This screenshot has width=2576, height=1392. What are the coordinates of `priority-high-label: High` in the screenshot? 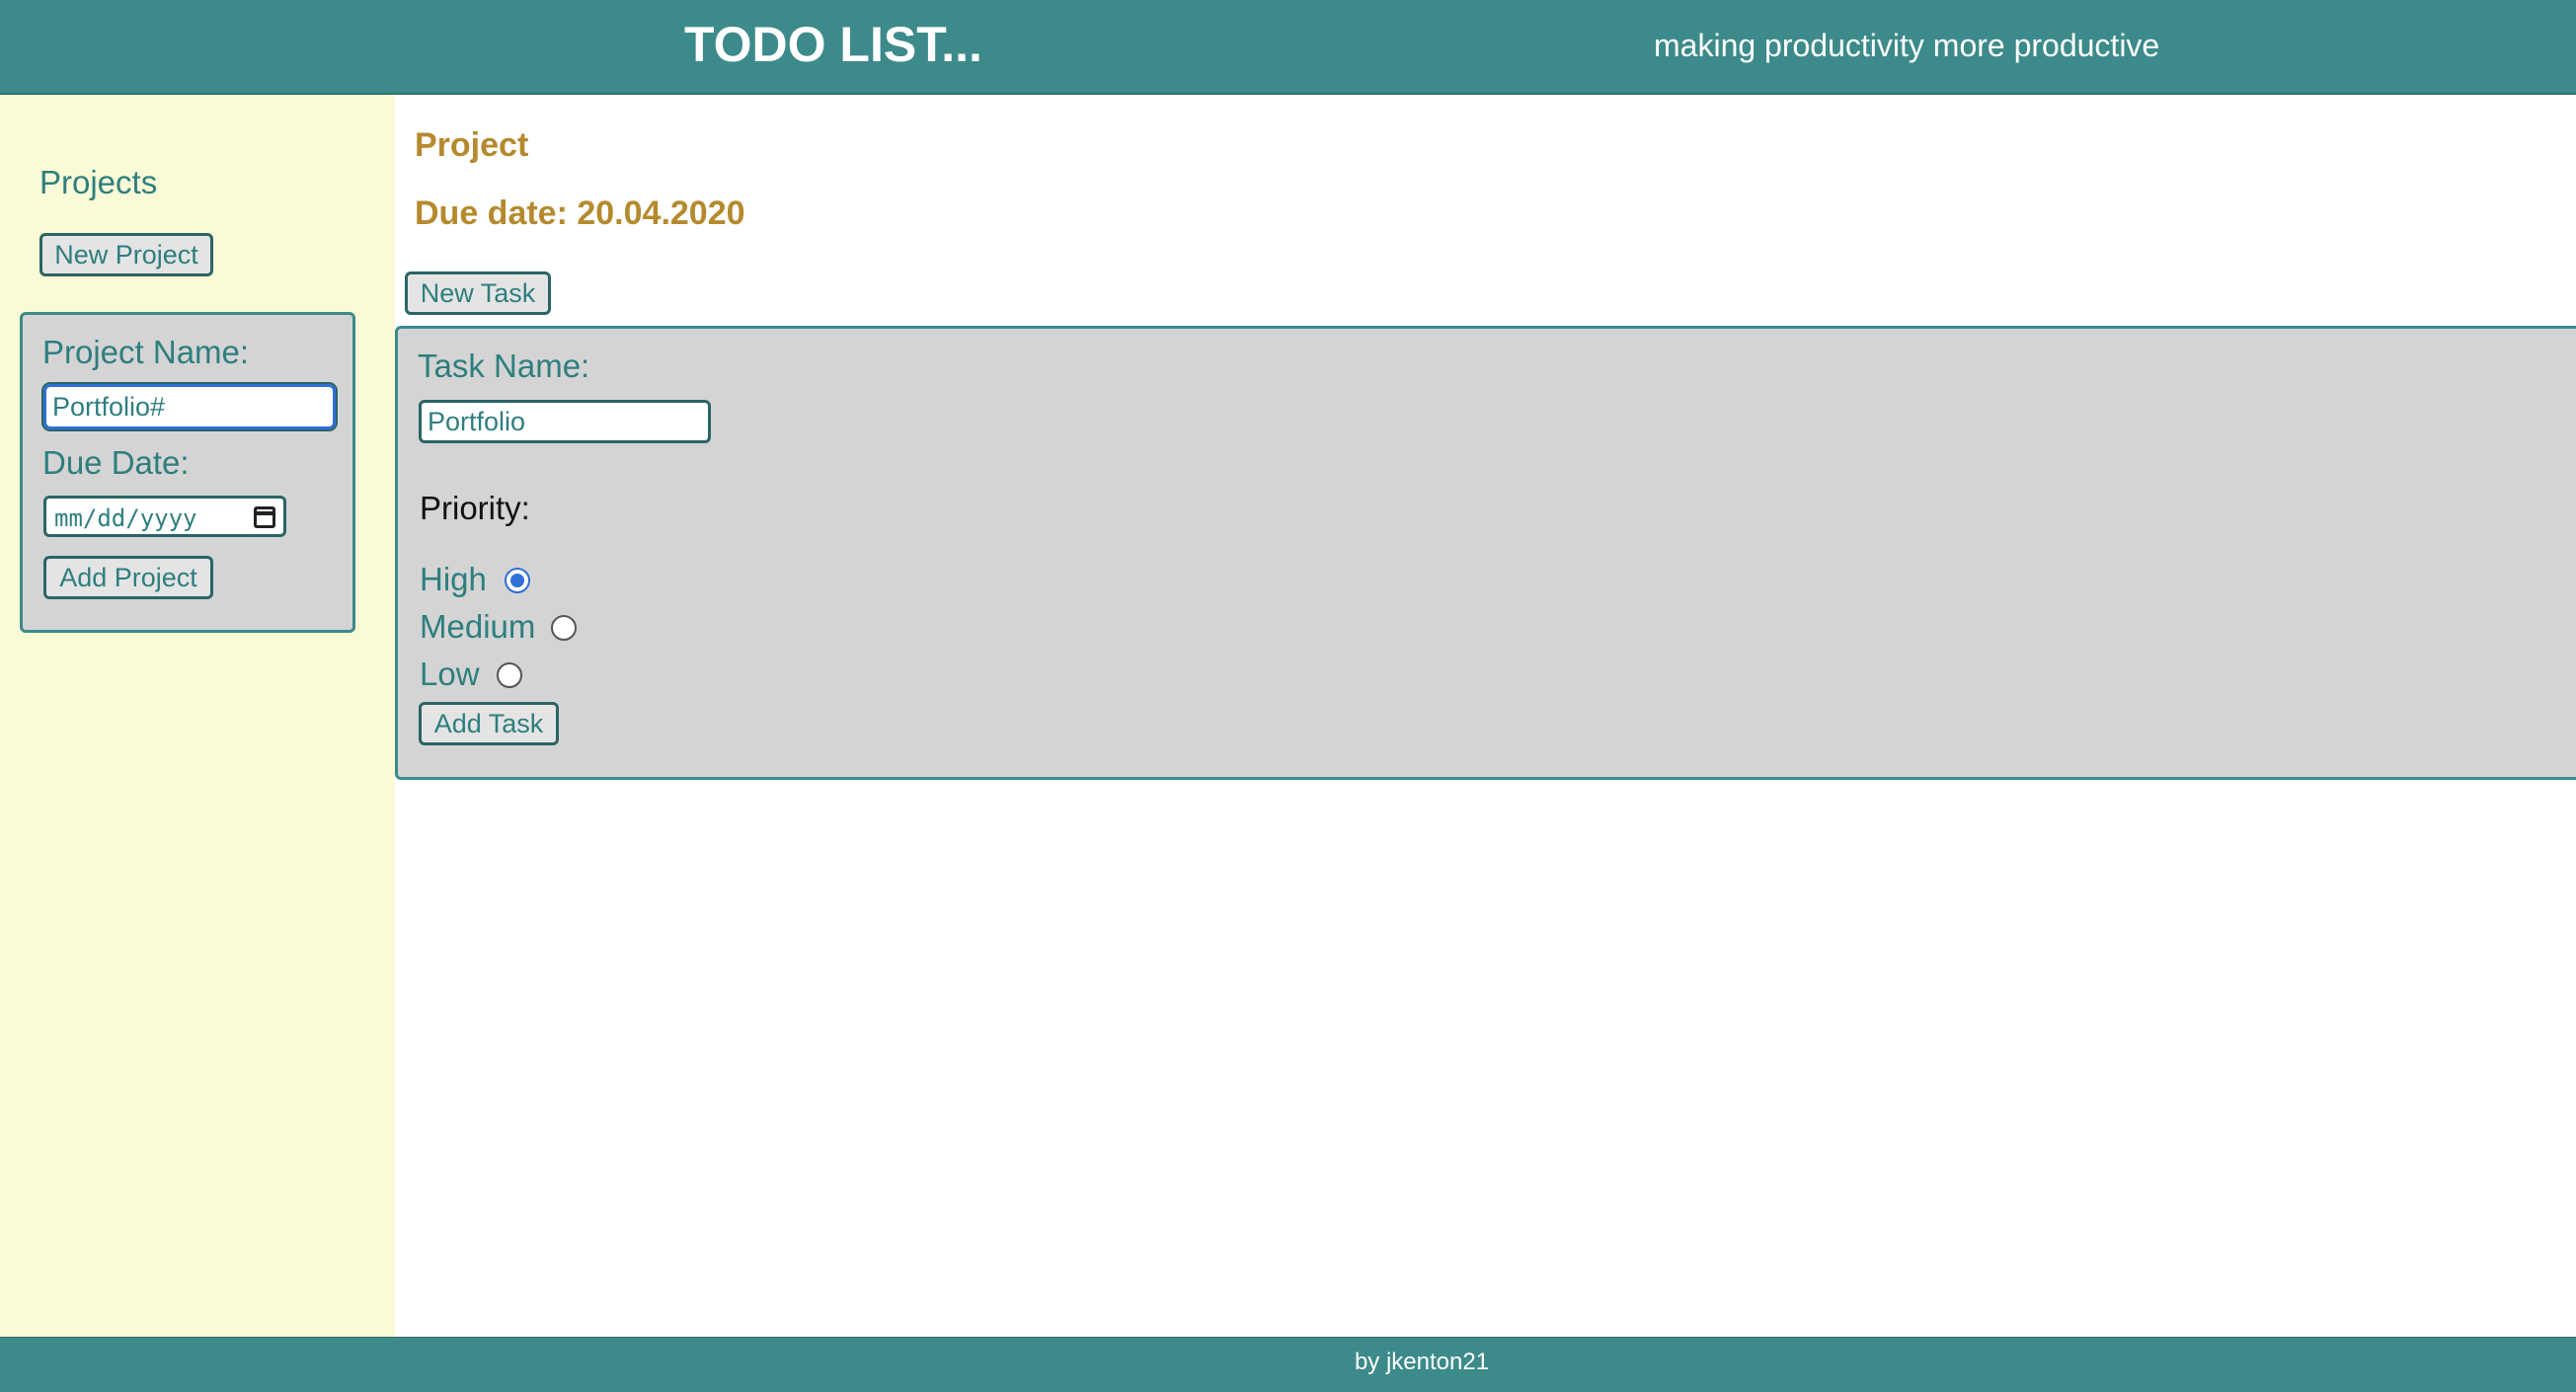 It's located at (453, 579).